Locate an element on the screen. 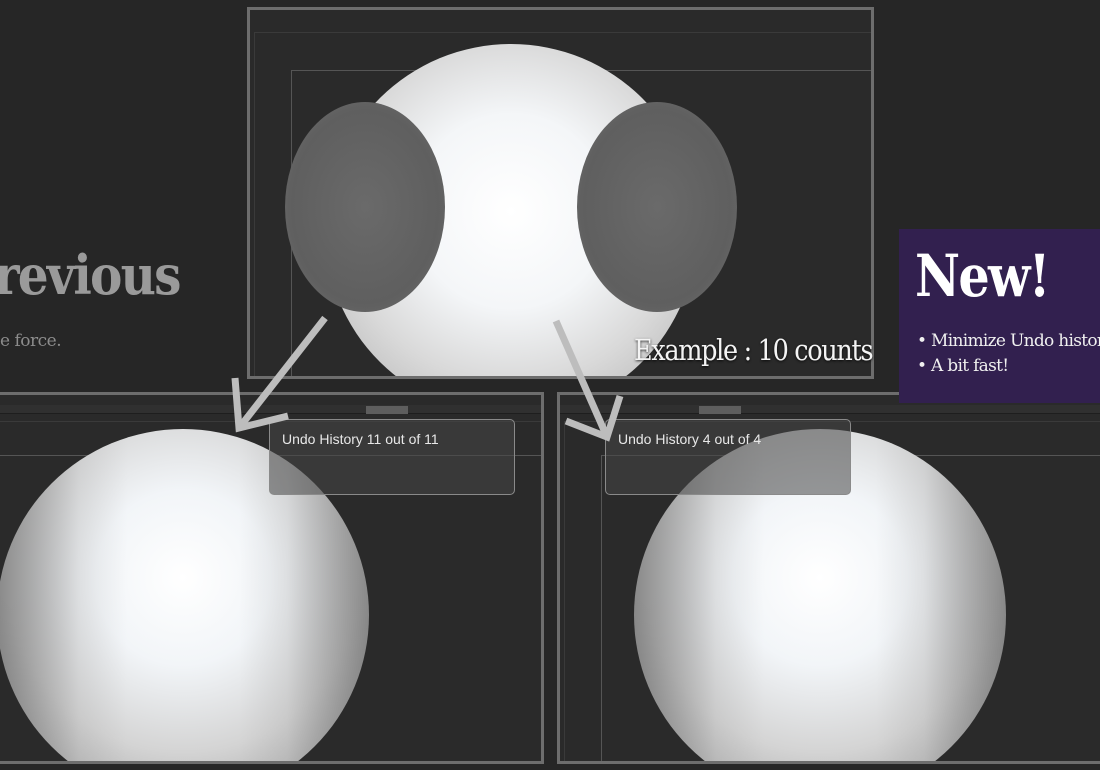 This screenshot has width=1100, height=770. new-feature-title: New! is located at coordinates (982, 276).